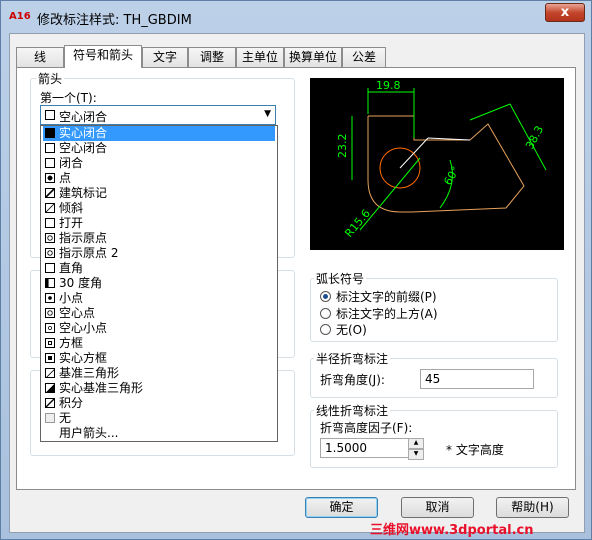 The height and width of the screenshot is (540, 592). I want to click on dim-text: 19.8, so click(388, 85).